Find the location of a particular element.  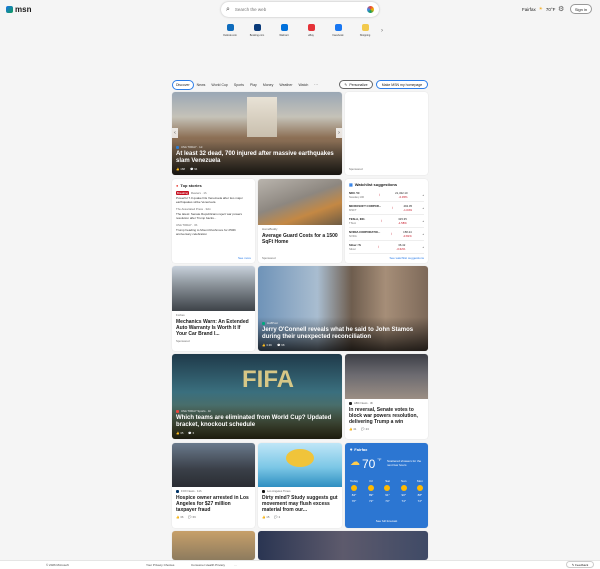

search-input is located at coordinates (298, 9).